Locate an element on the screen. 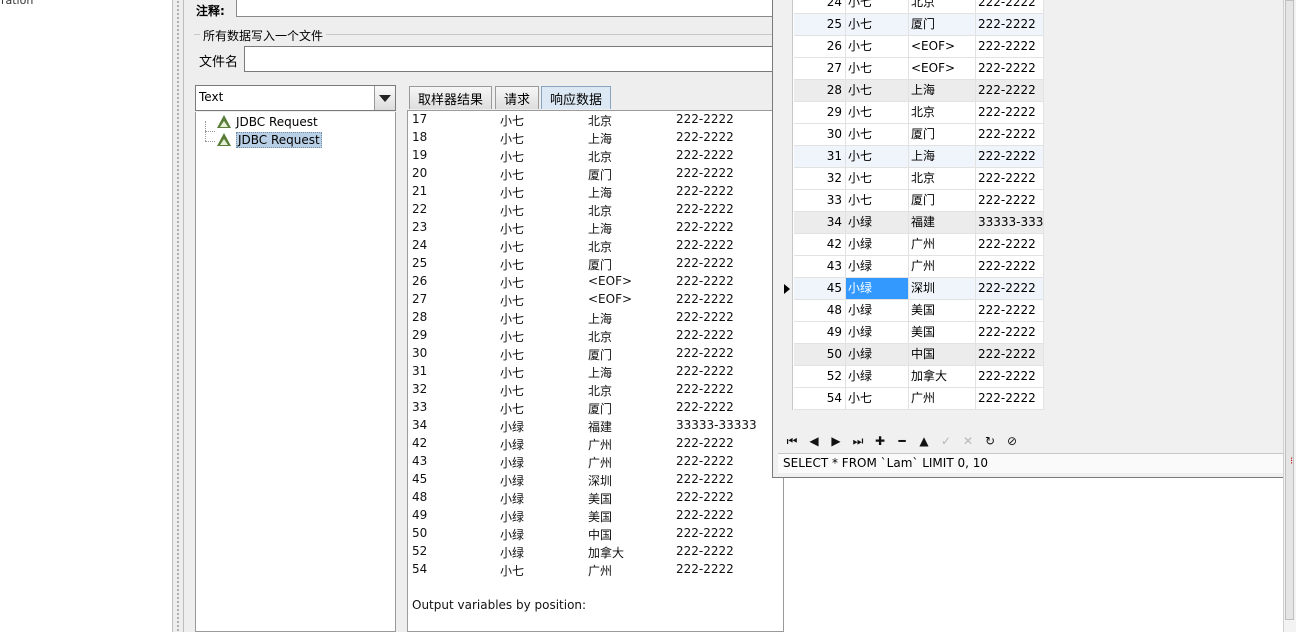 Image resolution: width=1296 pixels, height=632 pixels. grid-row: 32 小七 北京 222-2222 is located at coordinates (913, 179).